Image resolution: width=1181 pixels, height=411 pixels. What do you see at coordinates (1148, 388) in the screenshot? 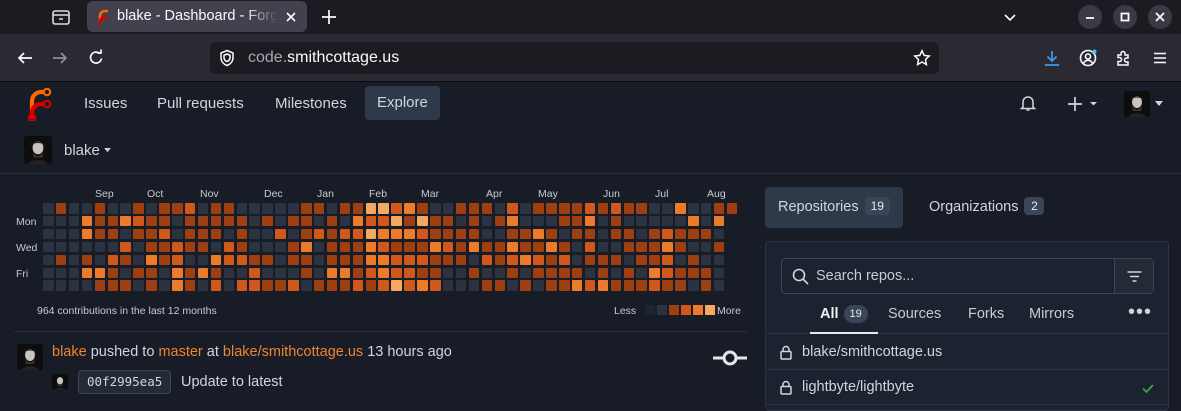
I see `ci-success-check-icon` at bounding box center [1148, 388].